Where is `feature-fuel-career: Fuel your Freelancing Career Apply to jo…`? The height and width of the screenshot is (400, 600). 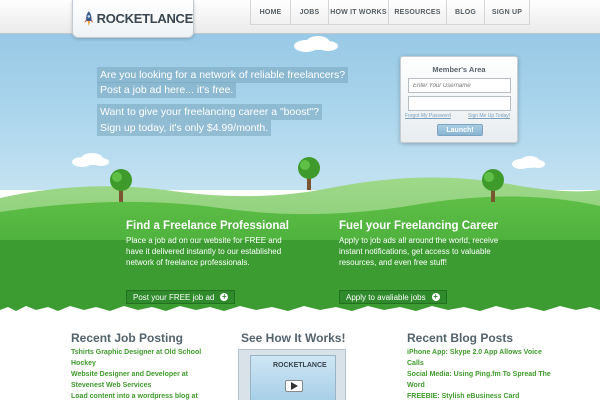
feature-fuel-career: Fuel your Freelancing Career Apply to jo… is located at coordinates (423, 244).